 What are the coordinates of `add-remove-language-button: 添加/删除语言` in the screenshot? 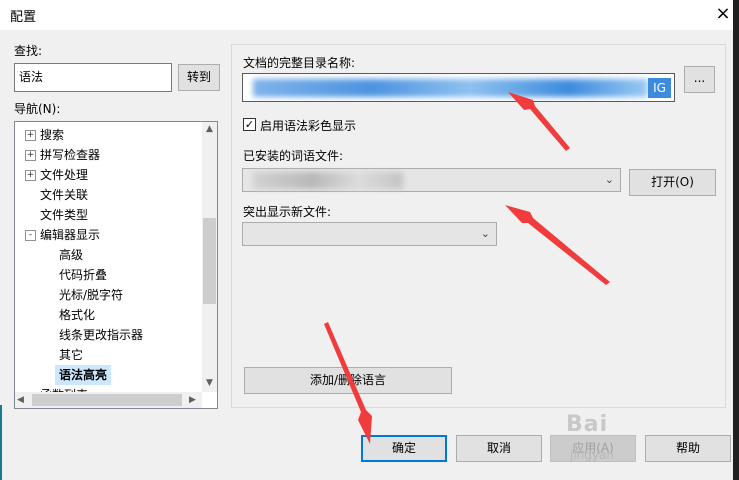 It's located at (348, 380).